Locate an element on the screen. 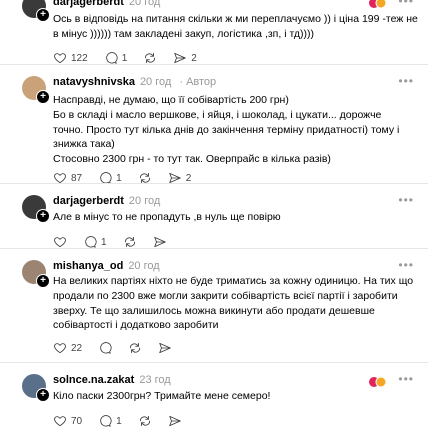 This screenshot has width=428, height=429. likes-count: 122 is located at coordinates (79, 58).